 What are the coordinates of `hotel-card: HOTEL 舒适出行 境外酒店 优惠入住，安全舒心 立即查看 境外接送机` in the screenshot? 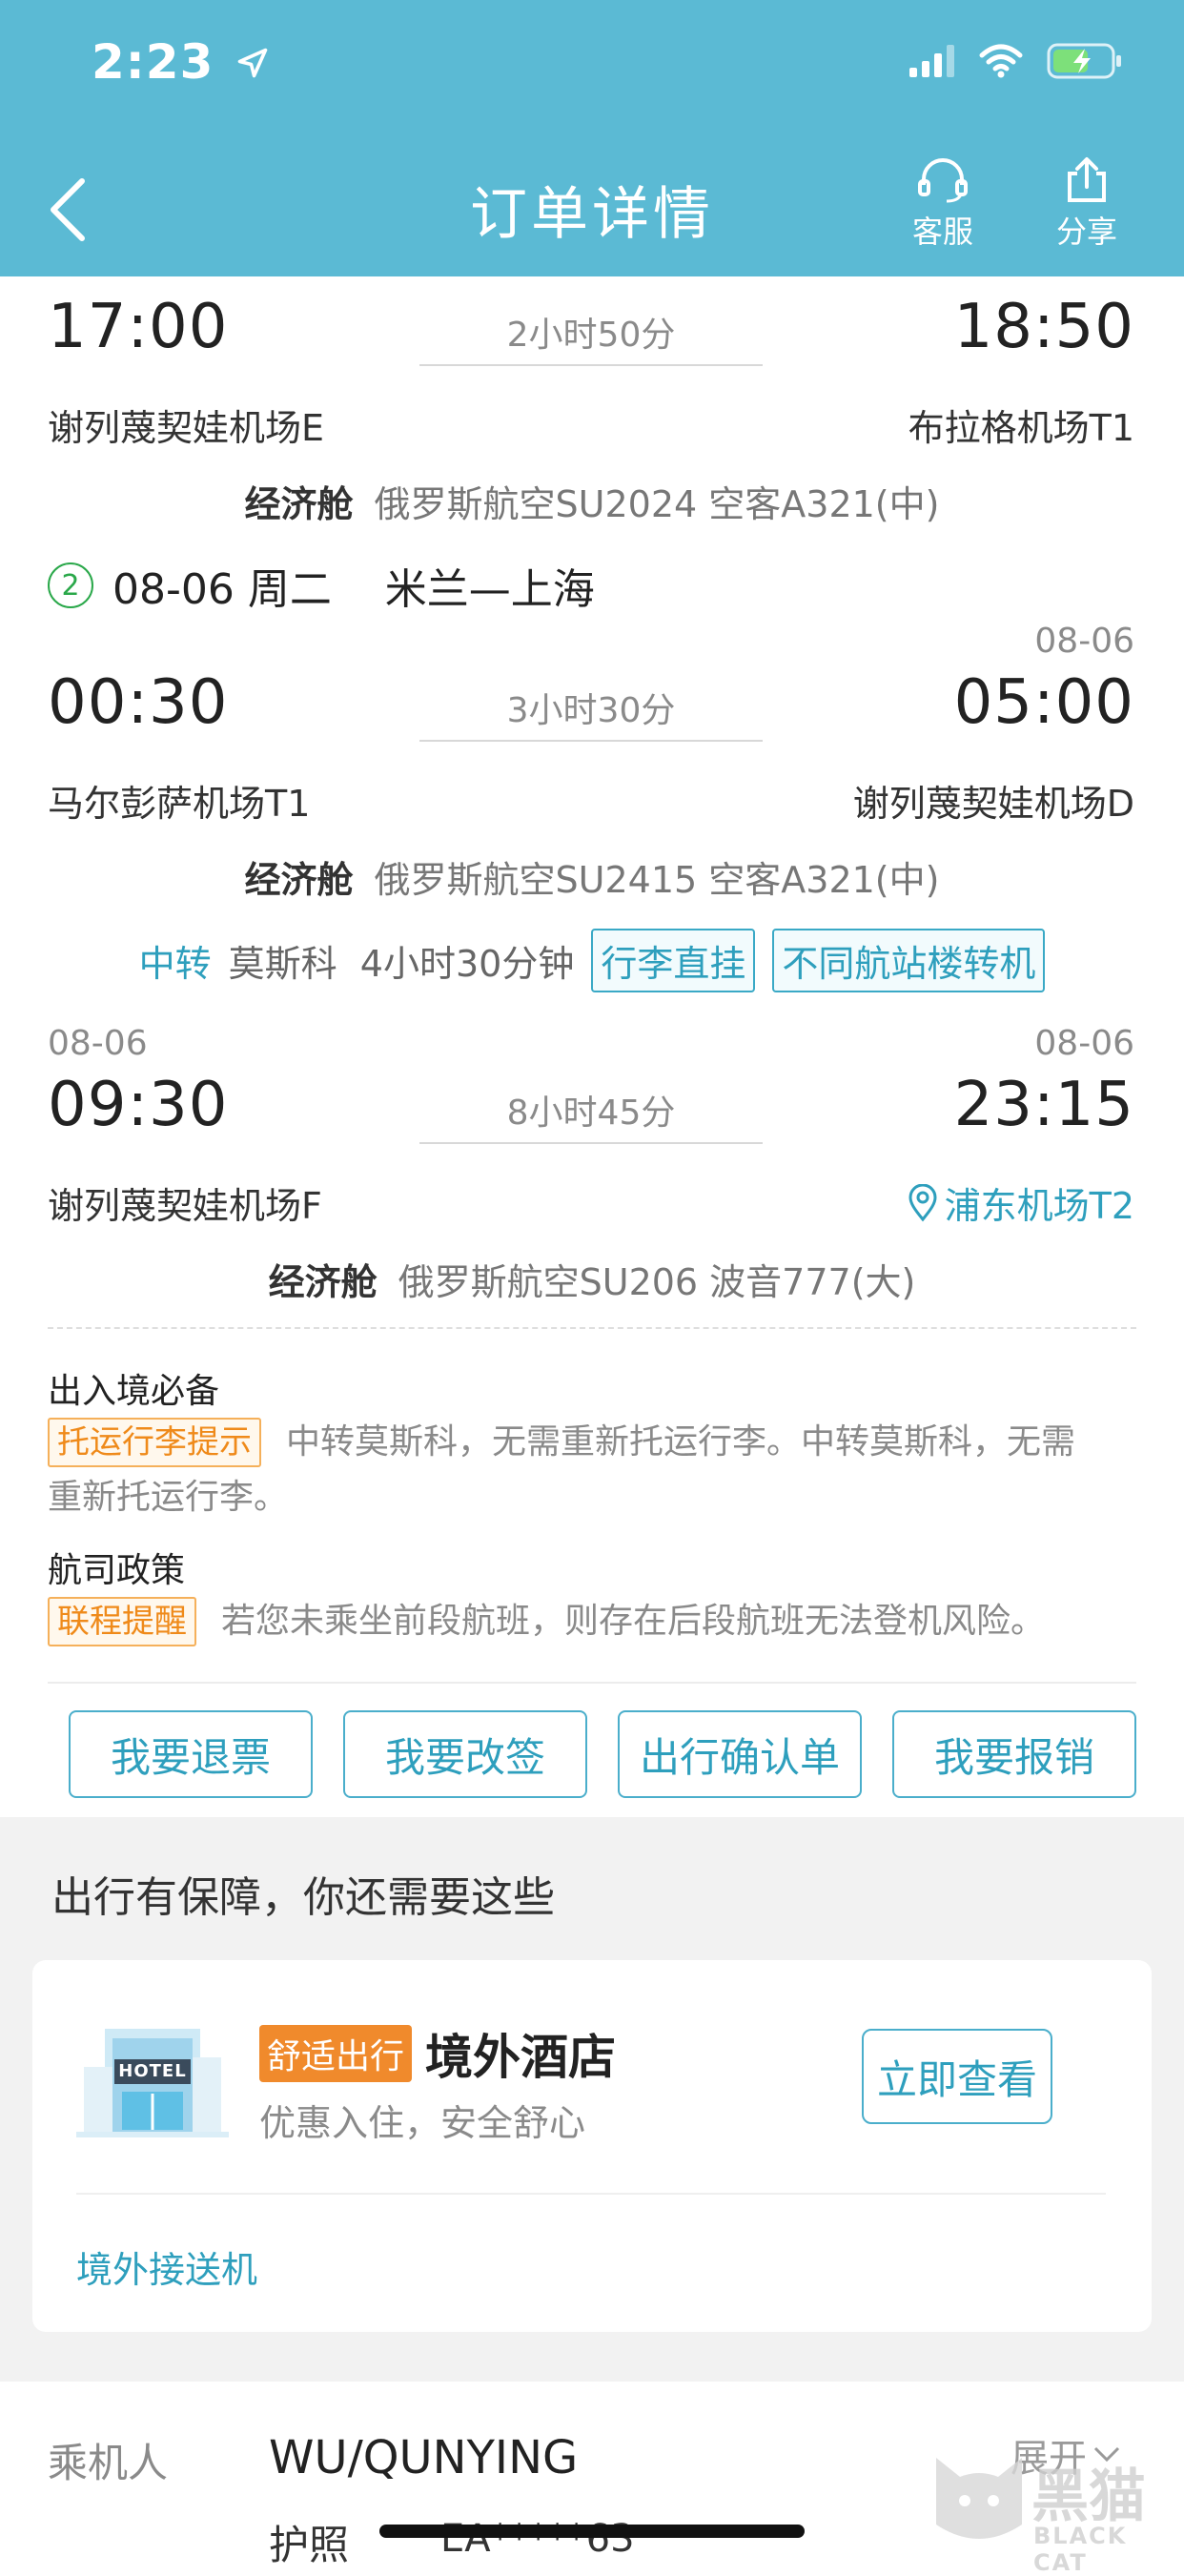 It's located at (592, 2146).